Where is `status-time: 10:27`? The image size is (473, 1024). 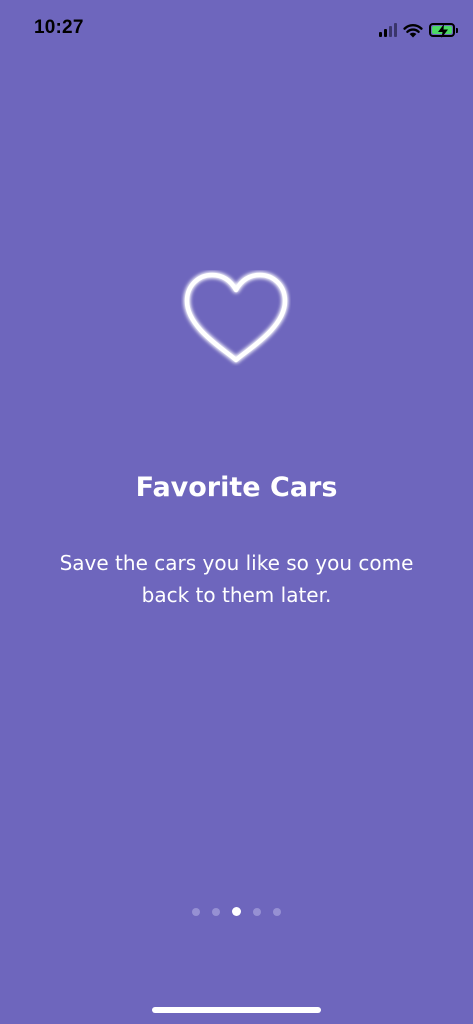
status-time: 10:27 is located at coordinates (59, 27).